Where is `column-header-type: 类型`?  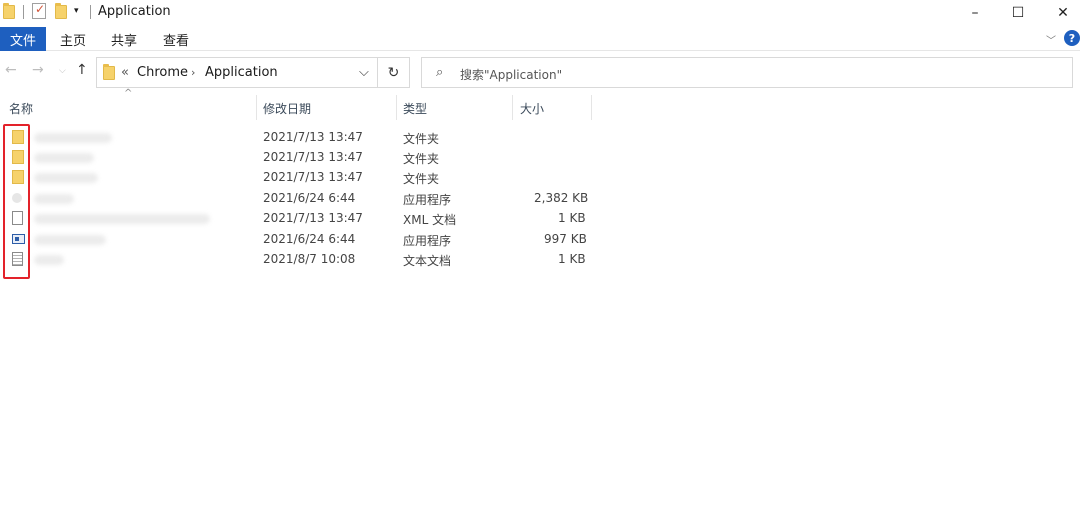 column-header-type: 类型 is located at coordinates (415, 108).